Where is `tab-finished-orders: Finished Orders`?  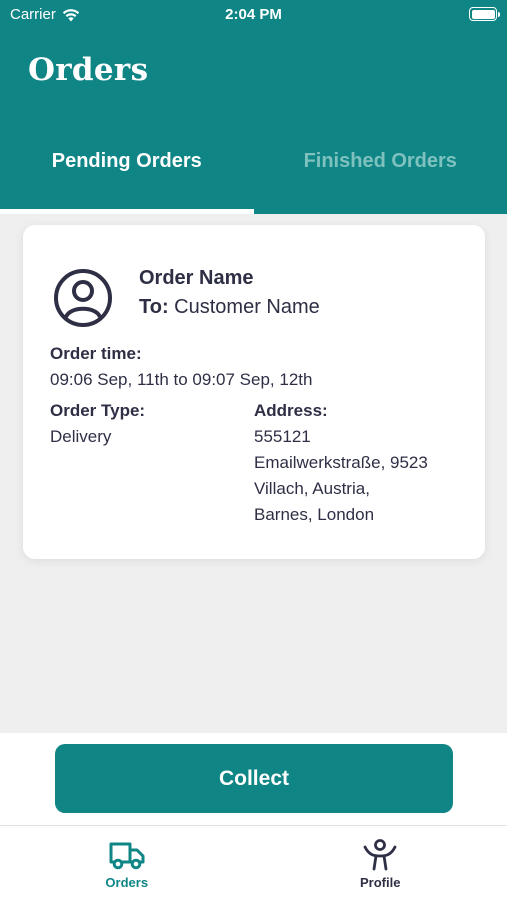
tab-finished-orders: Finished Orders is located at coordinates (380, 175).